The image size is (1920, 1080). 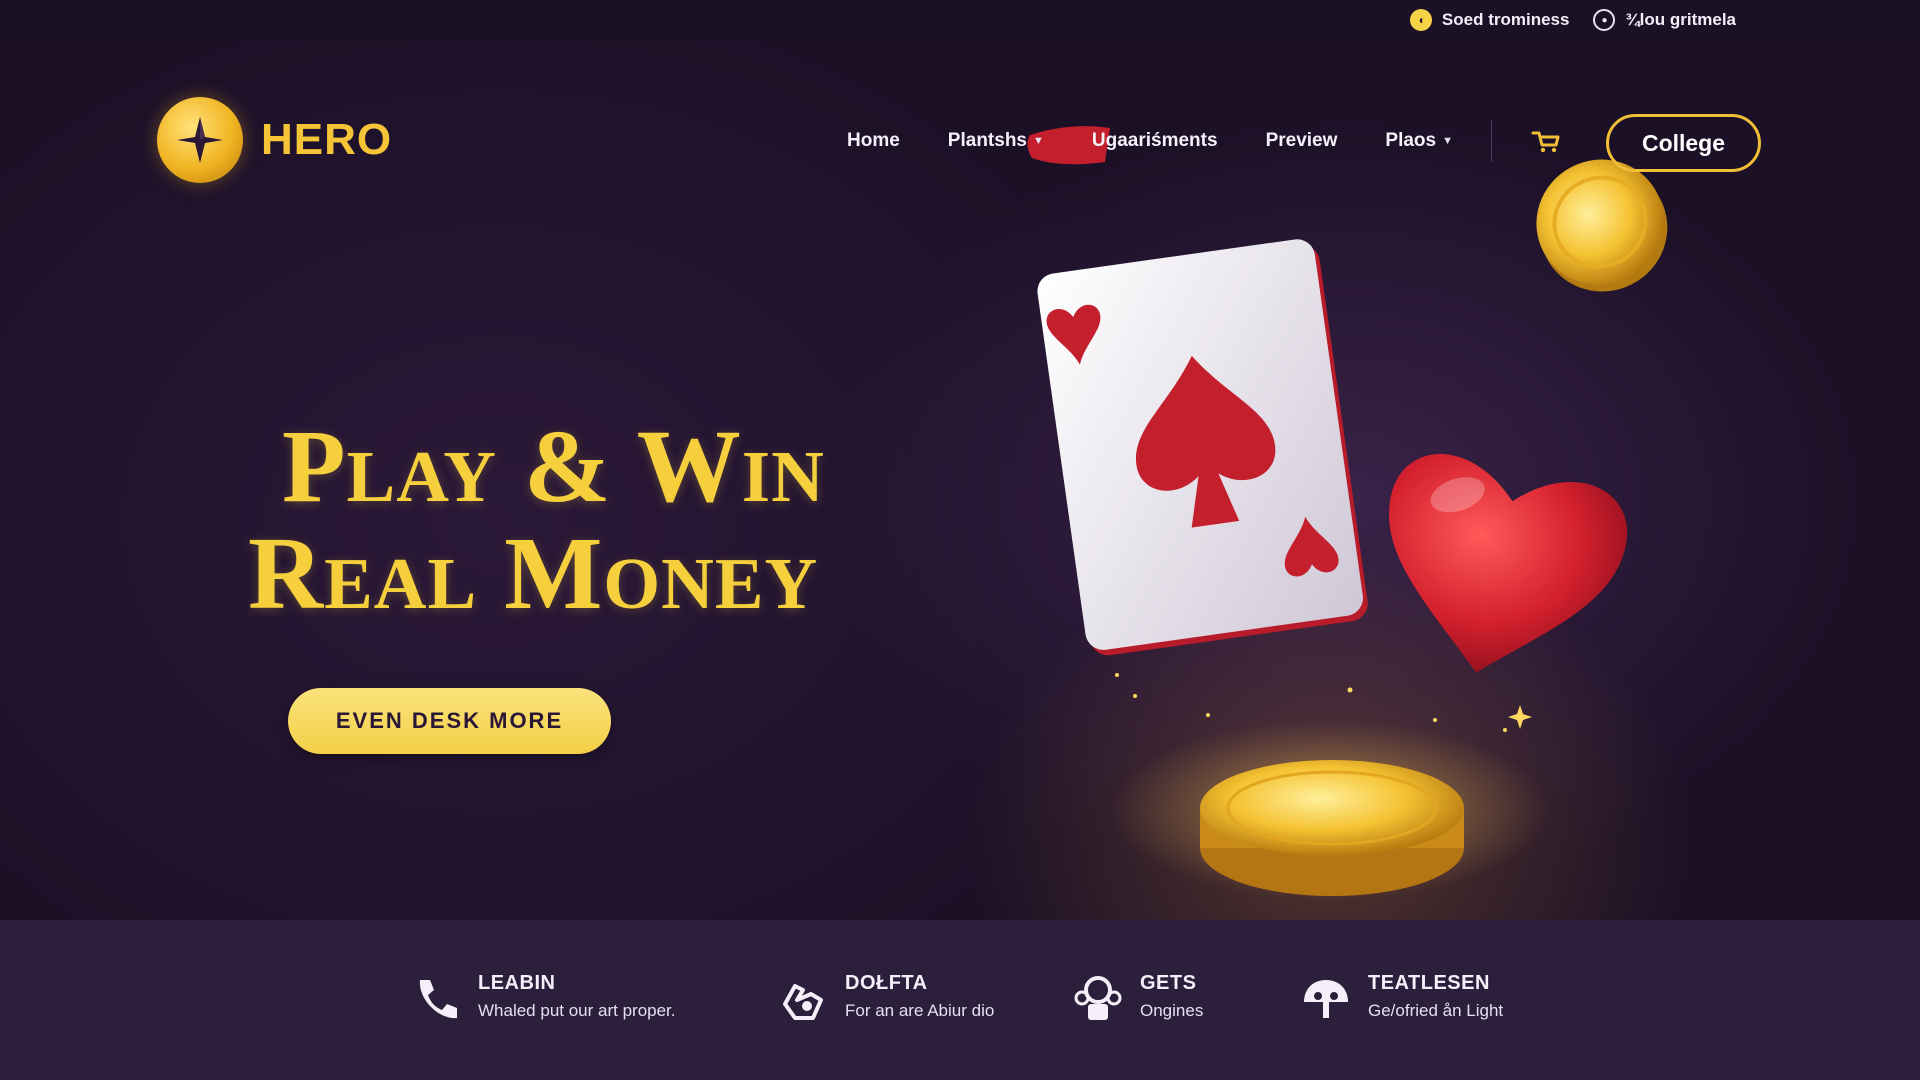 I want to click on nav-item-home: Home, so click(x=873, y=141).